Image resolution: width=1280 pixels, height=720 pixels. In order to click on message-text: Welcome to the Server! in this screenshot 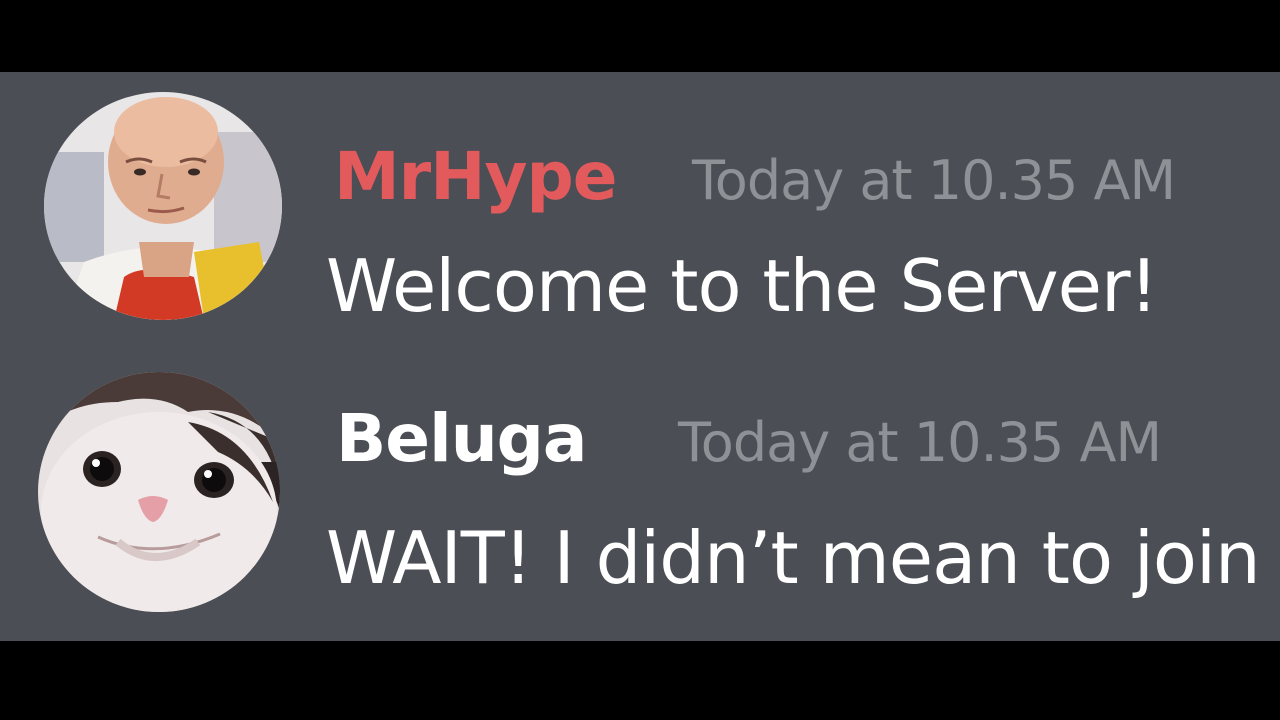, I will do `click(742, 286)`.